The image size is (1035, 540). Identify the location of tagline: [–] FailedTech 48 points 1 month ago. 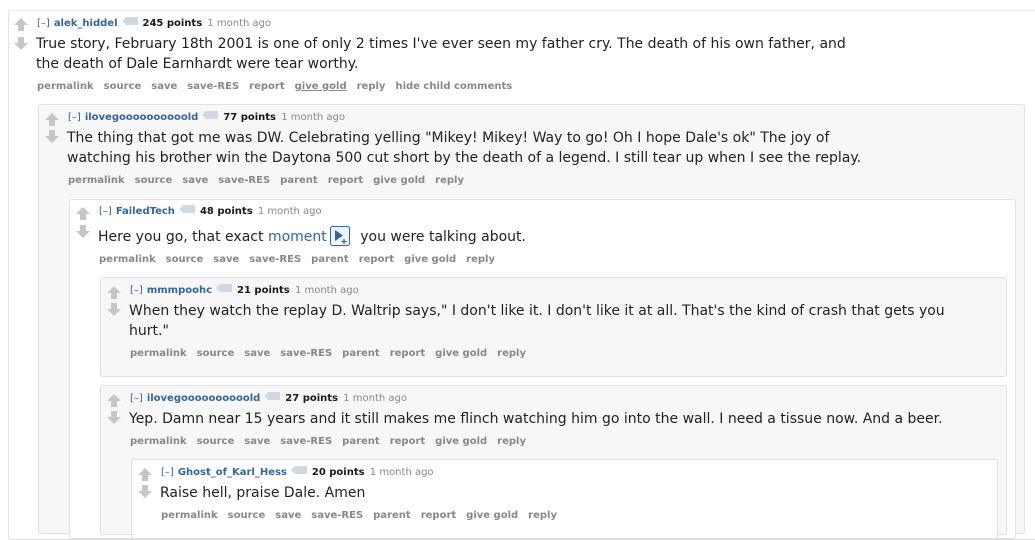
(210, 211).